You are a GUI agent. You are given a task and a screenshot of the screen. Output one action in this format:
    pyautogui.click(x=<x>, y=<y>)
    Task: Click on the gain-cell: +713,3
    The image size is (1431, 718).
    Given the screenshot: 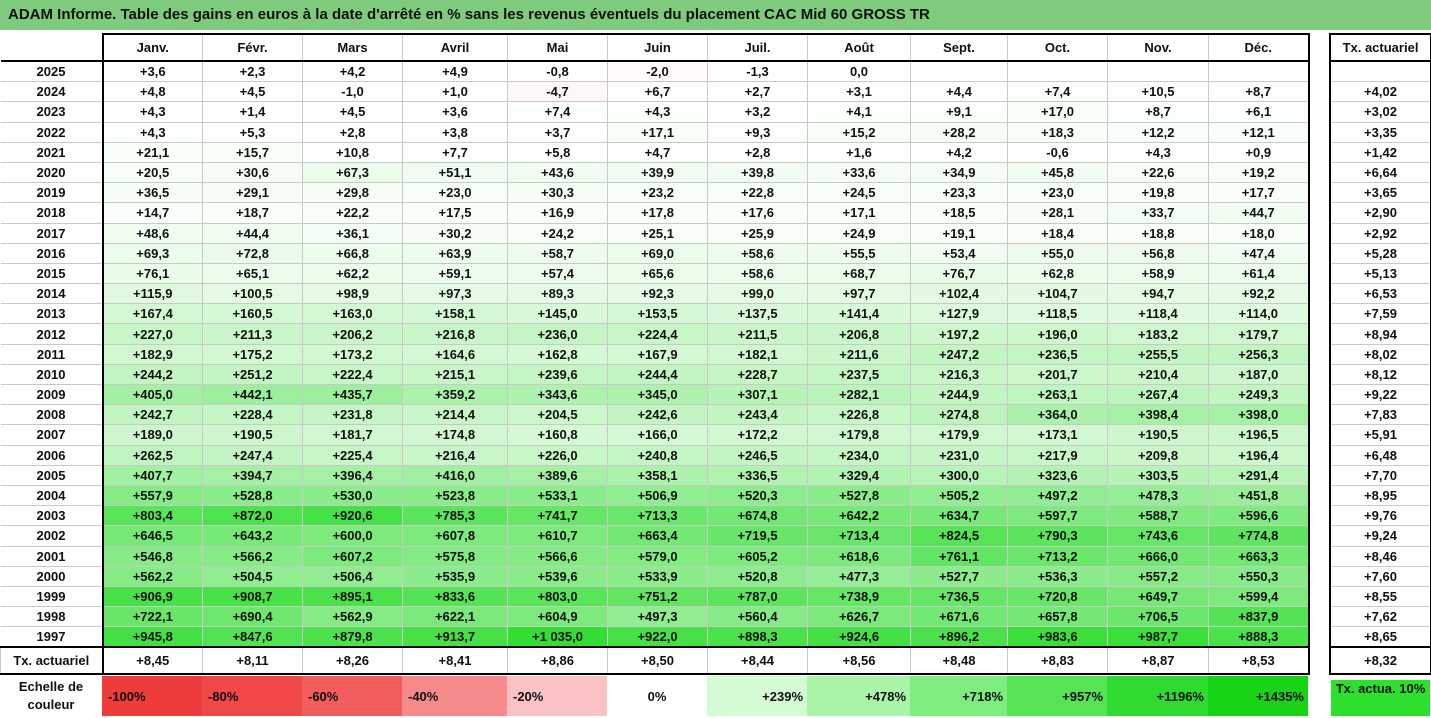 What is the action you would take?
    pyautogui.click(x=657, y=516)
    